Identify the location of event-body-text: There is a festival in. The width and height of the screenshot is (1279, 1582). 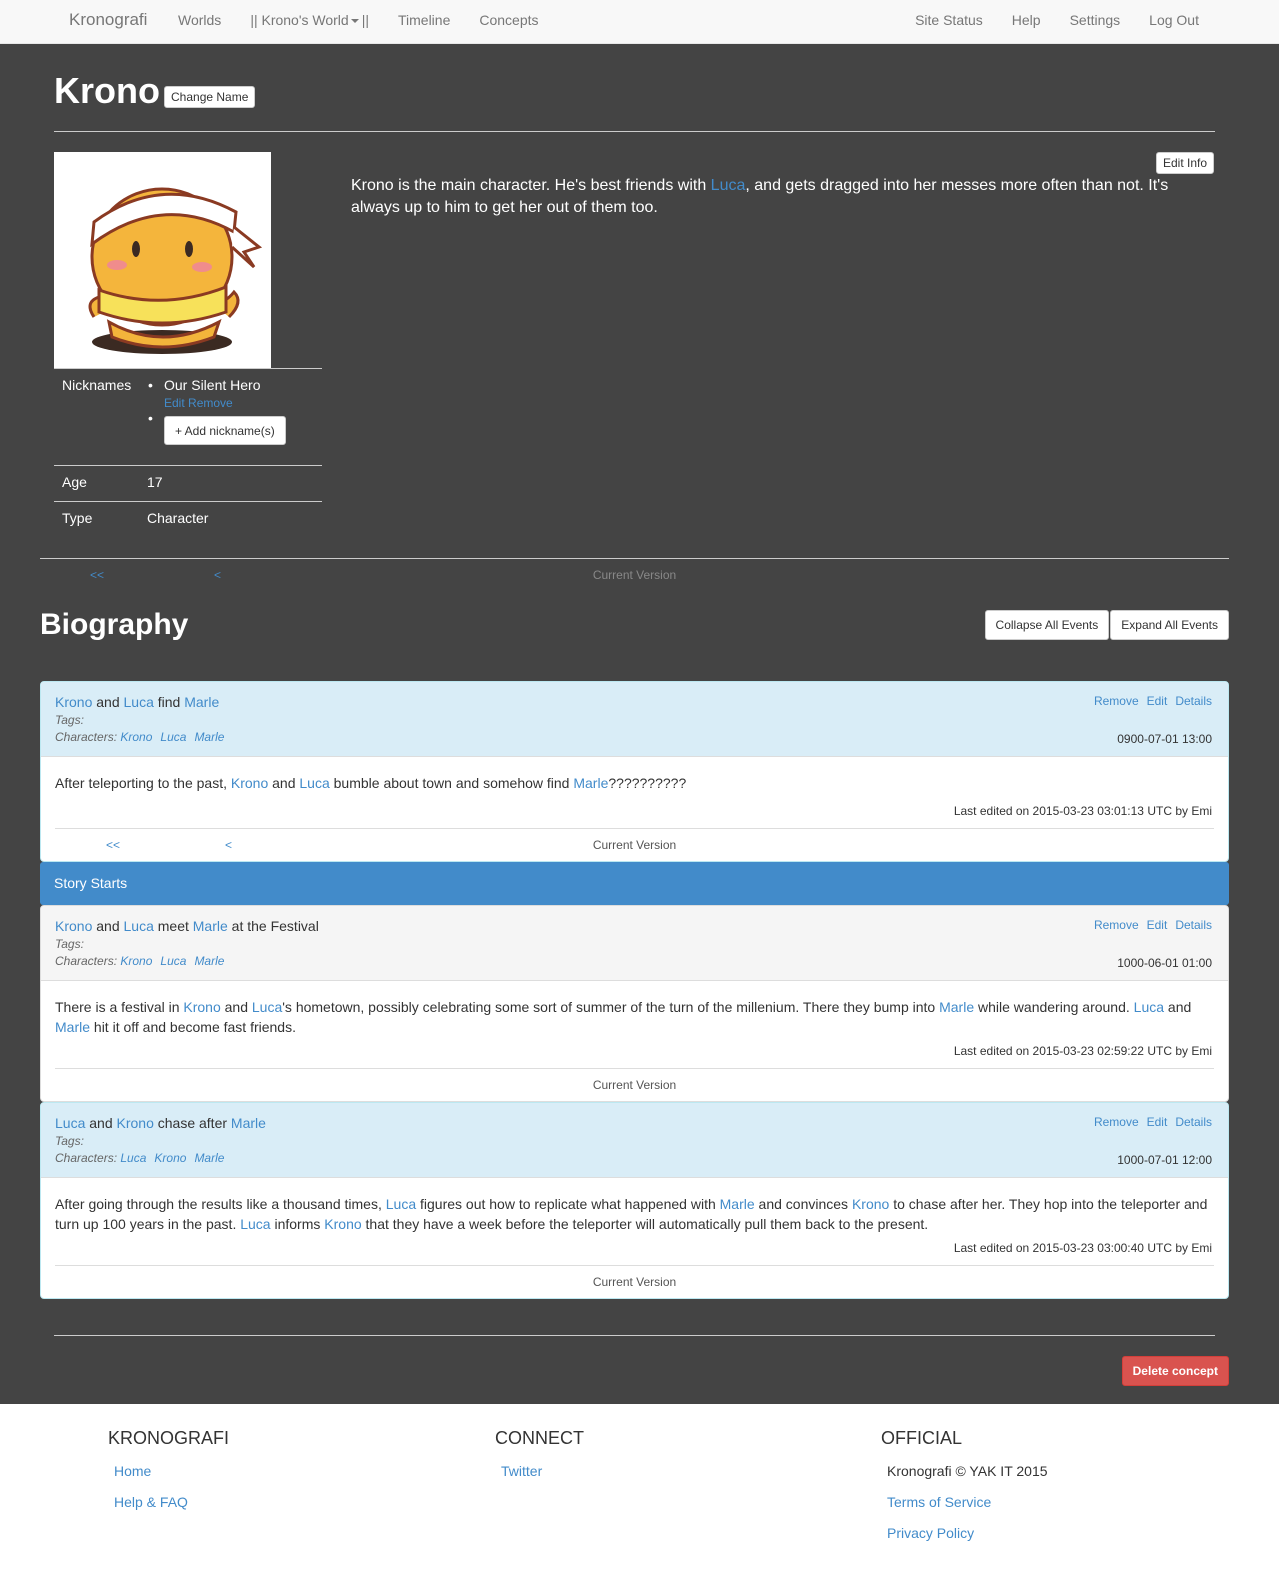
(119, 1007).